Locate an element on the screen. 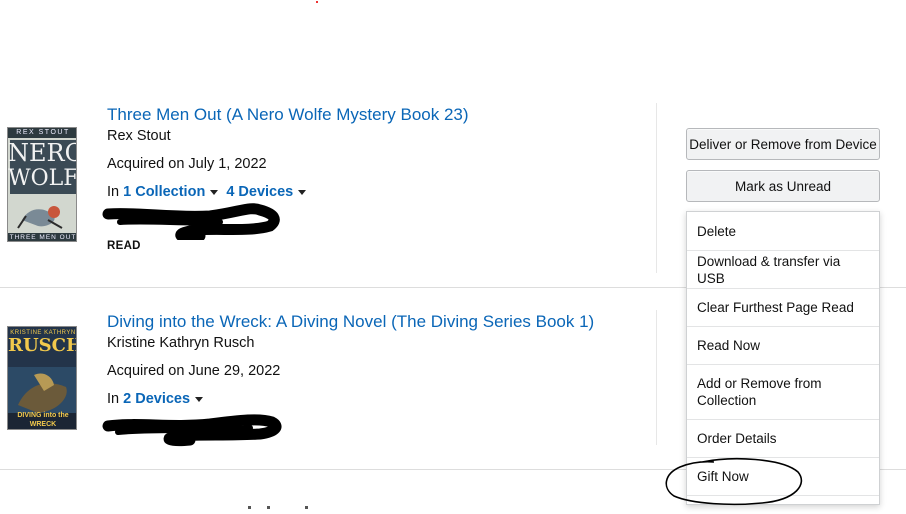 The height and width of the screenshot is (514, 906). menu-item-download-usb: Download & transfer via USB is located at coordinates (783, 270).